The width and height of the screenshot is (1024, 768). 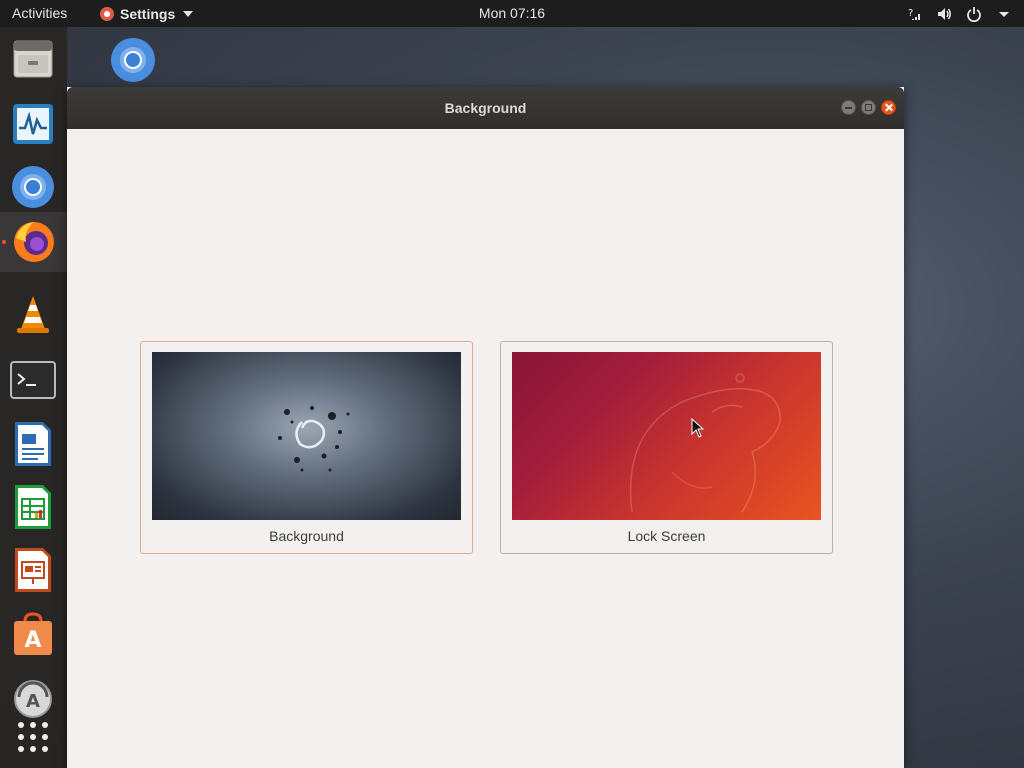 I want to click on dock: A A, so click(x=33, y=397).